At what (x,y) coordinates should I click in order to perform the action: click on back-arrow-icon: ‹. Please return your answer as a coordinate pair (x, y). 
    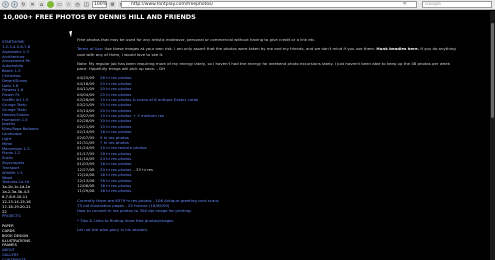
    Looking at the image, I should click on (5, 4).